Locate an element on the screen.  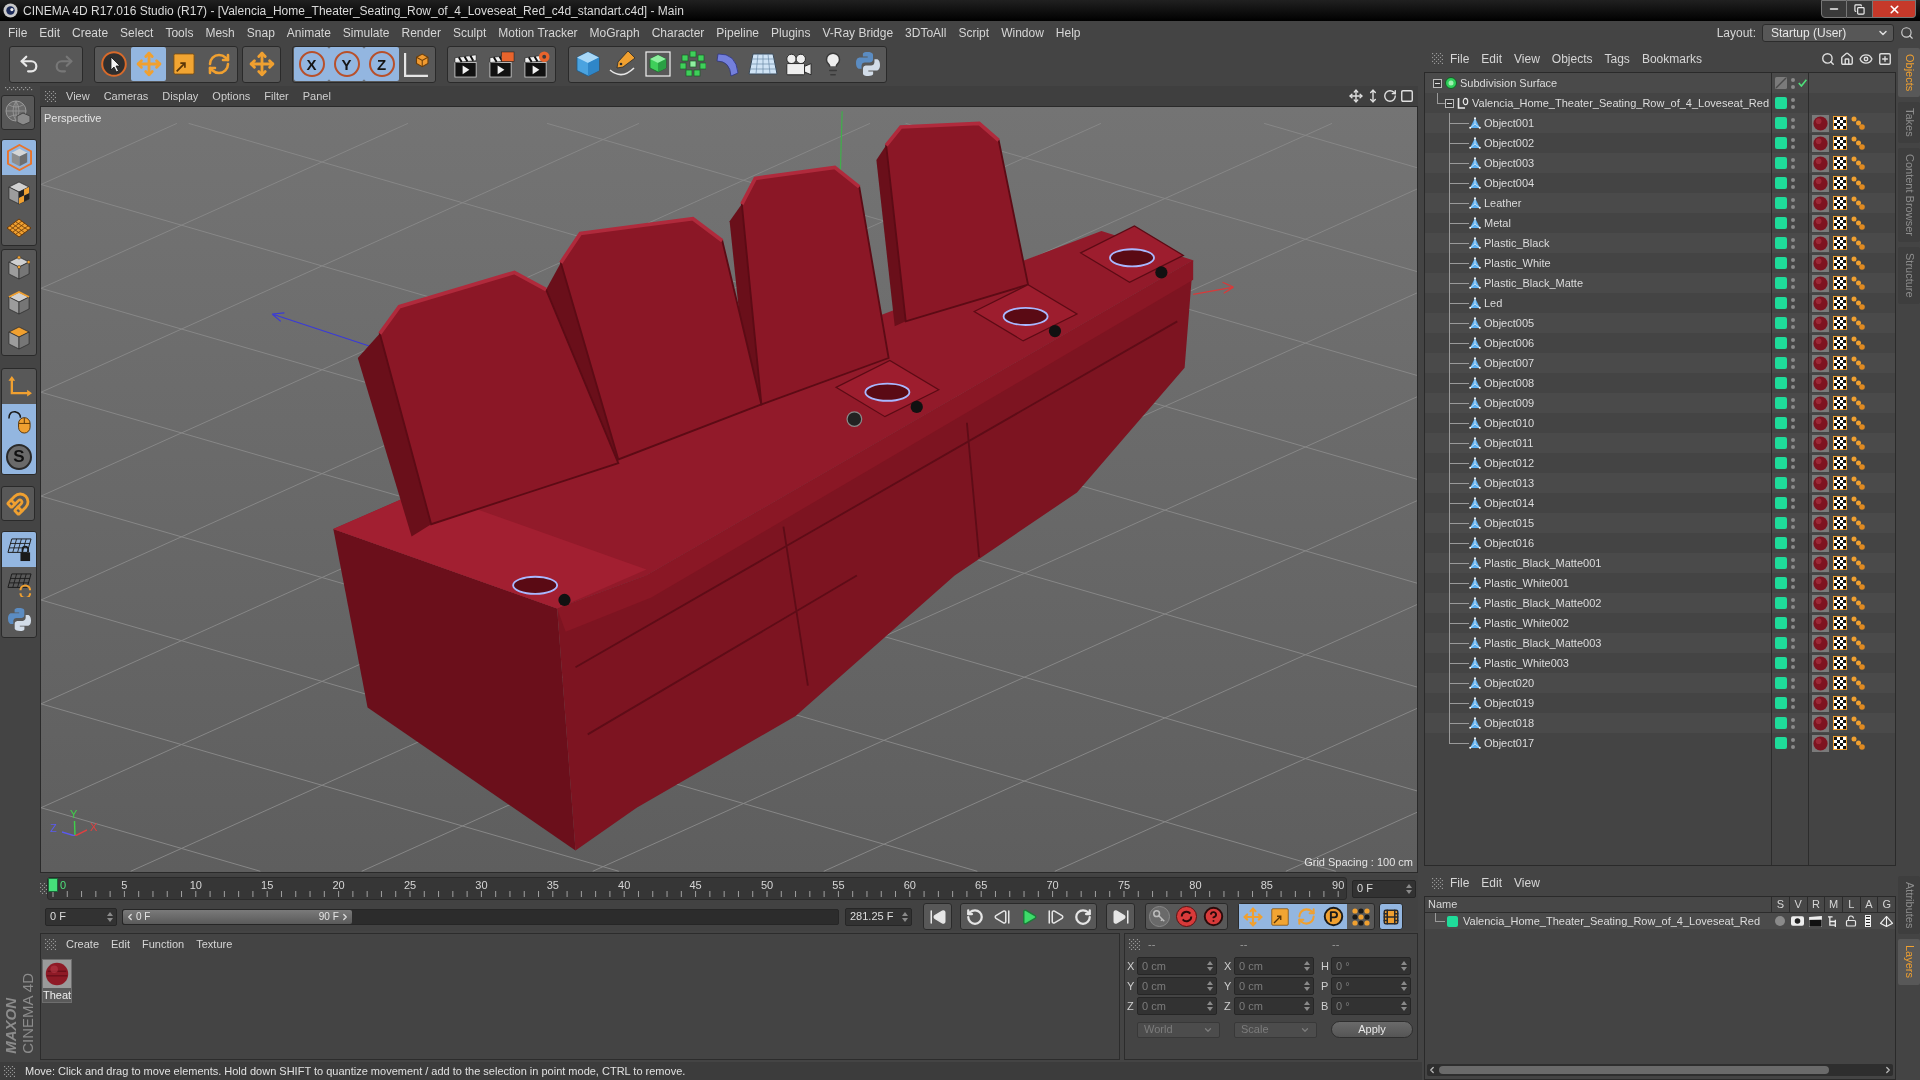
panel-menu-item: File is located at coordinates (1460, 883).